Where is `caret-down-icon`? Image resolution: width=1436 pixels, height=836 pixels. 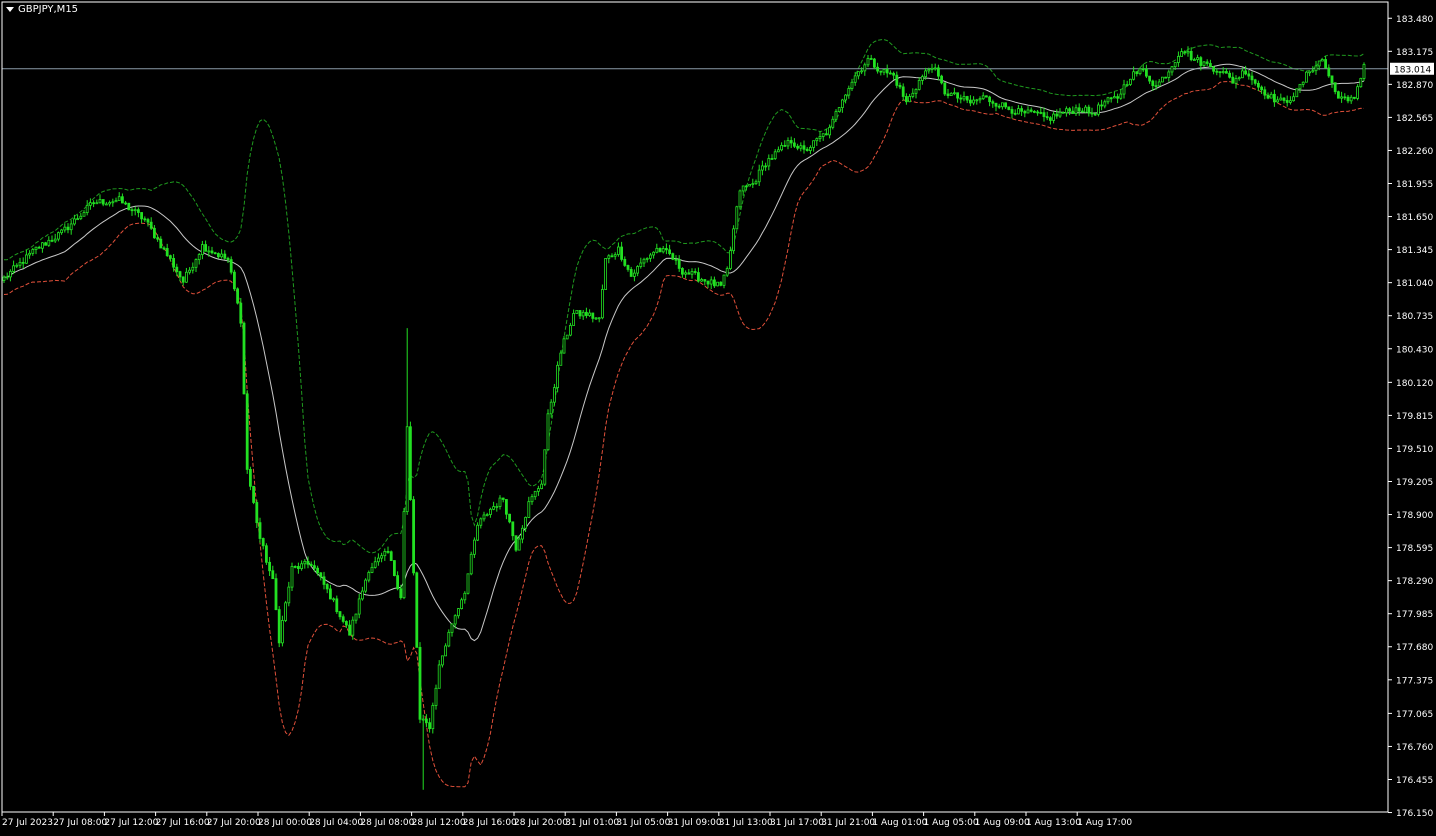 caret-down-icon is located at coordinates (10, 9).